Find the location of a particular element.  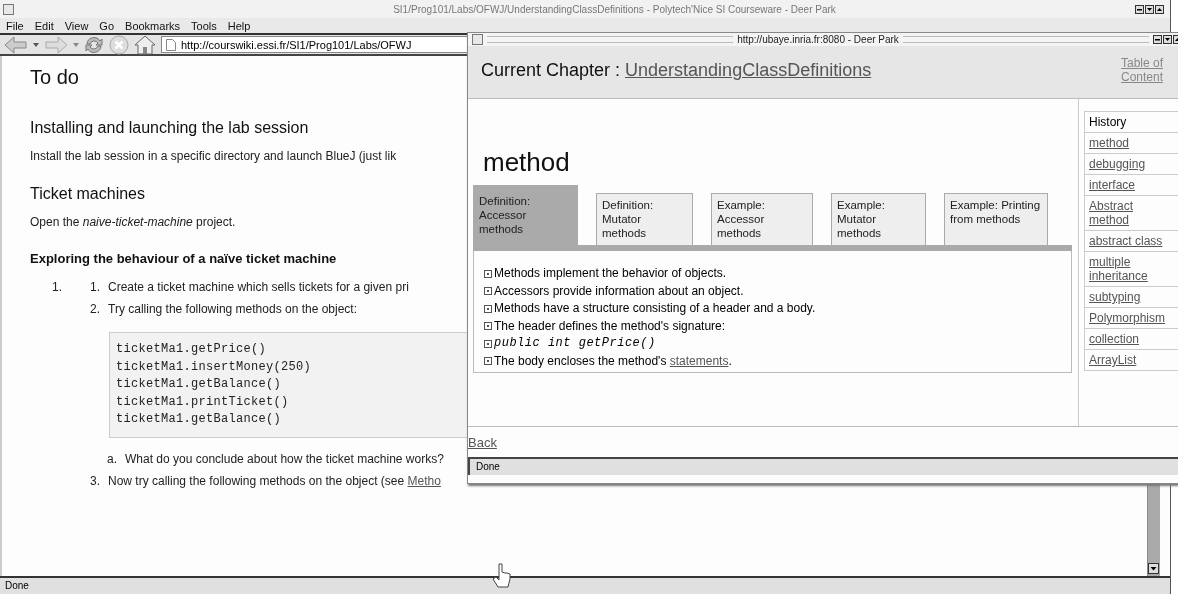

topic-heading: method is located at coordinates (526, 162).